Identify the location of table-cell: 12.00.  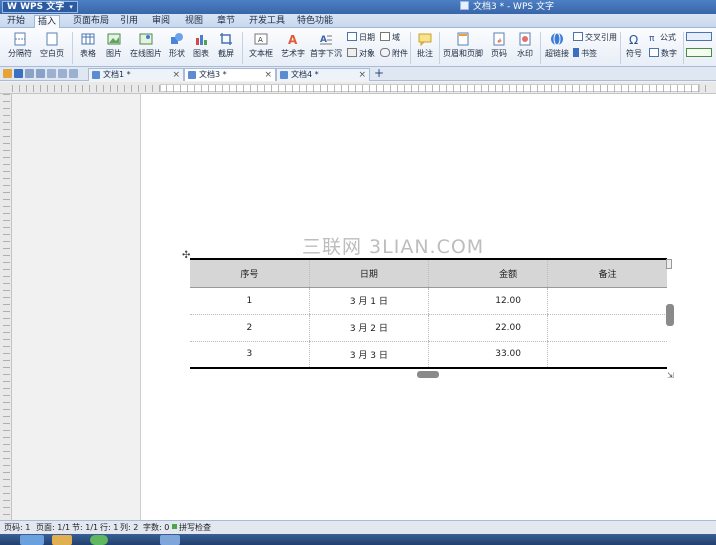
(487, 301).